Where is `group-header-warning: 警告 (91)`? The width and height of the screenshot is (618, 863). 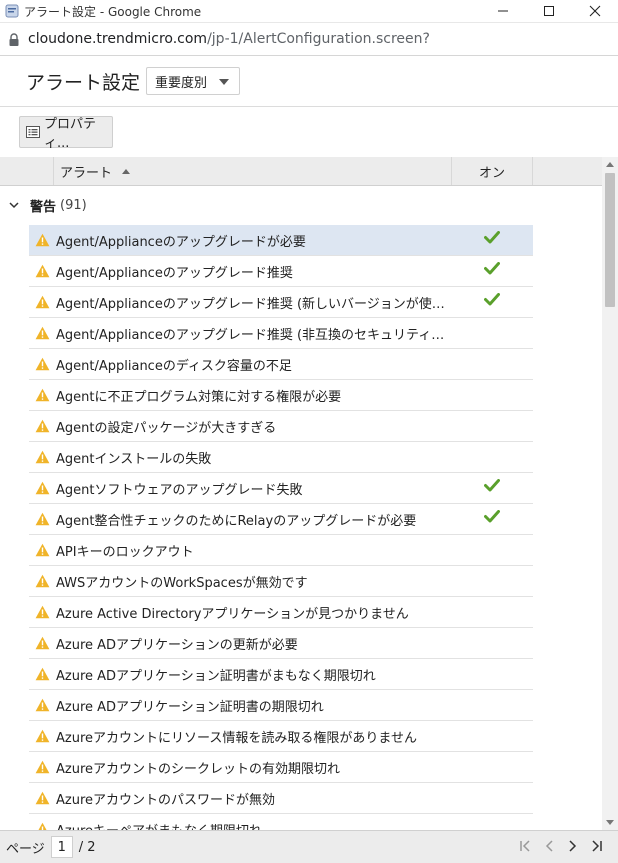
group-header-warning: 警告 (91) is located at coordinates (301, 205).